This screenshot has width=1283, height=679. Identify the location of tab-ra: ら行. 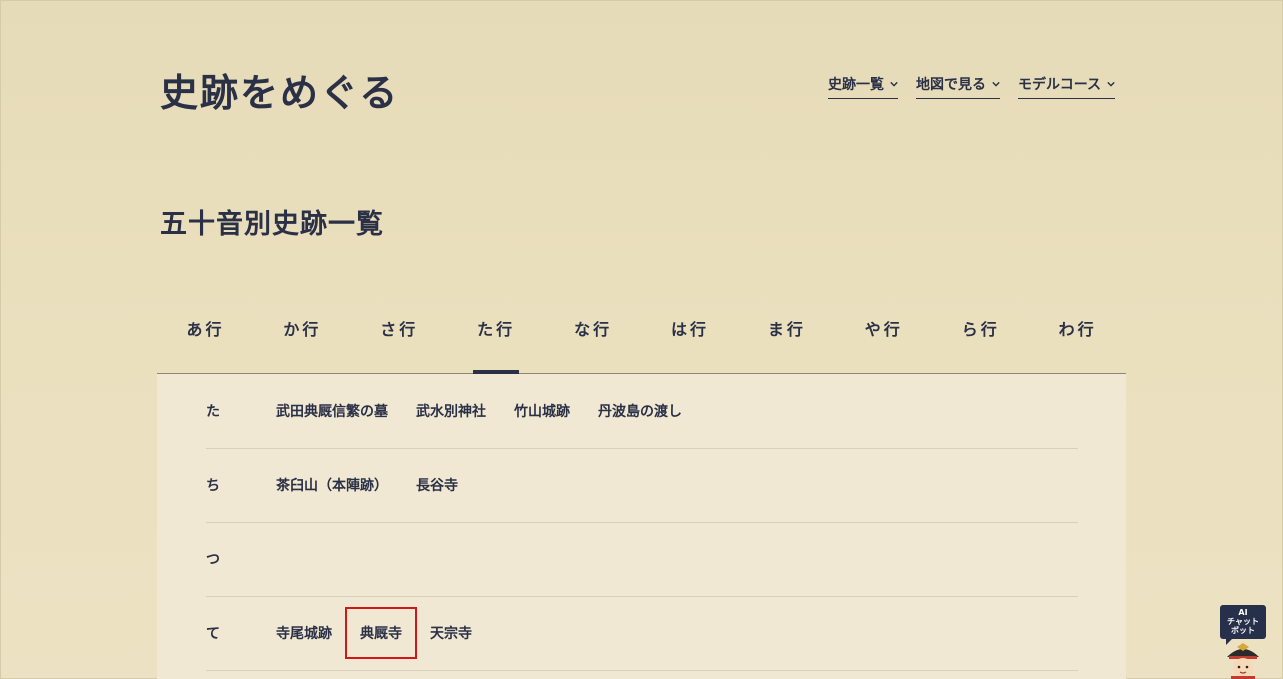
(980, 336).